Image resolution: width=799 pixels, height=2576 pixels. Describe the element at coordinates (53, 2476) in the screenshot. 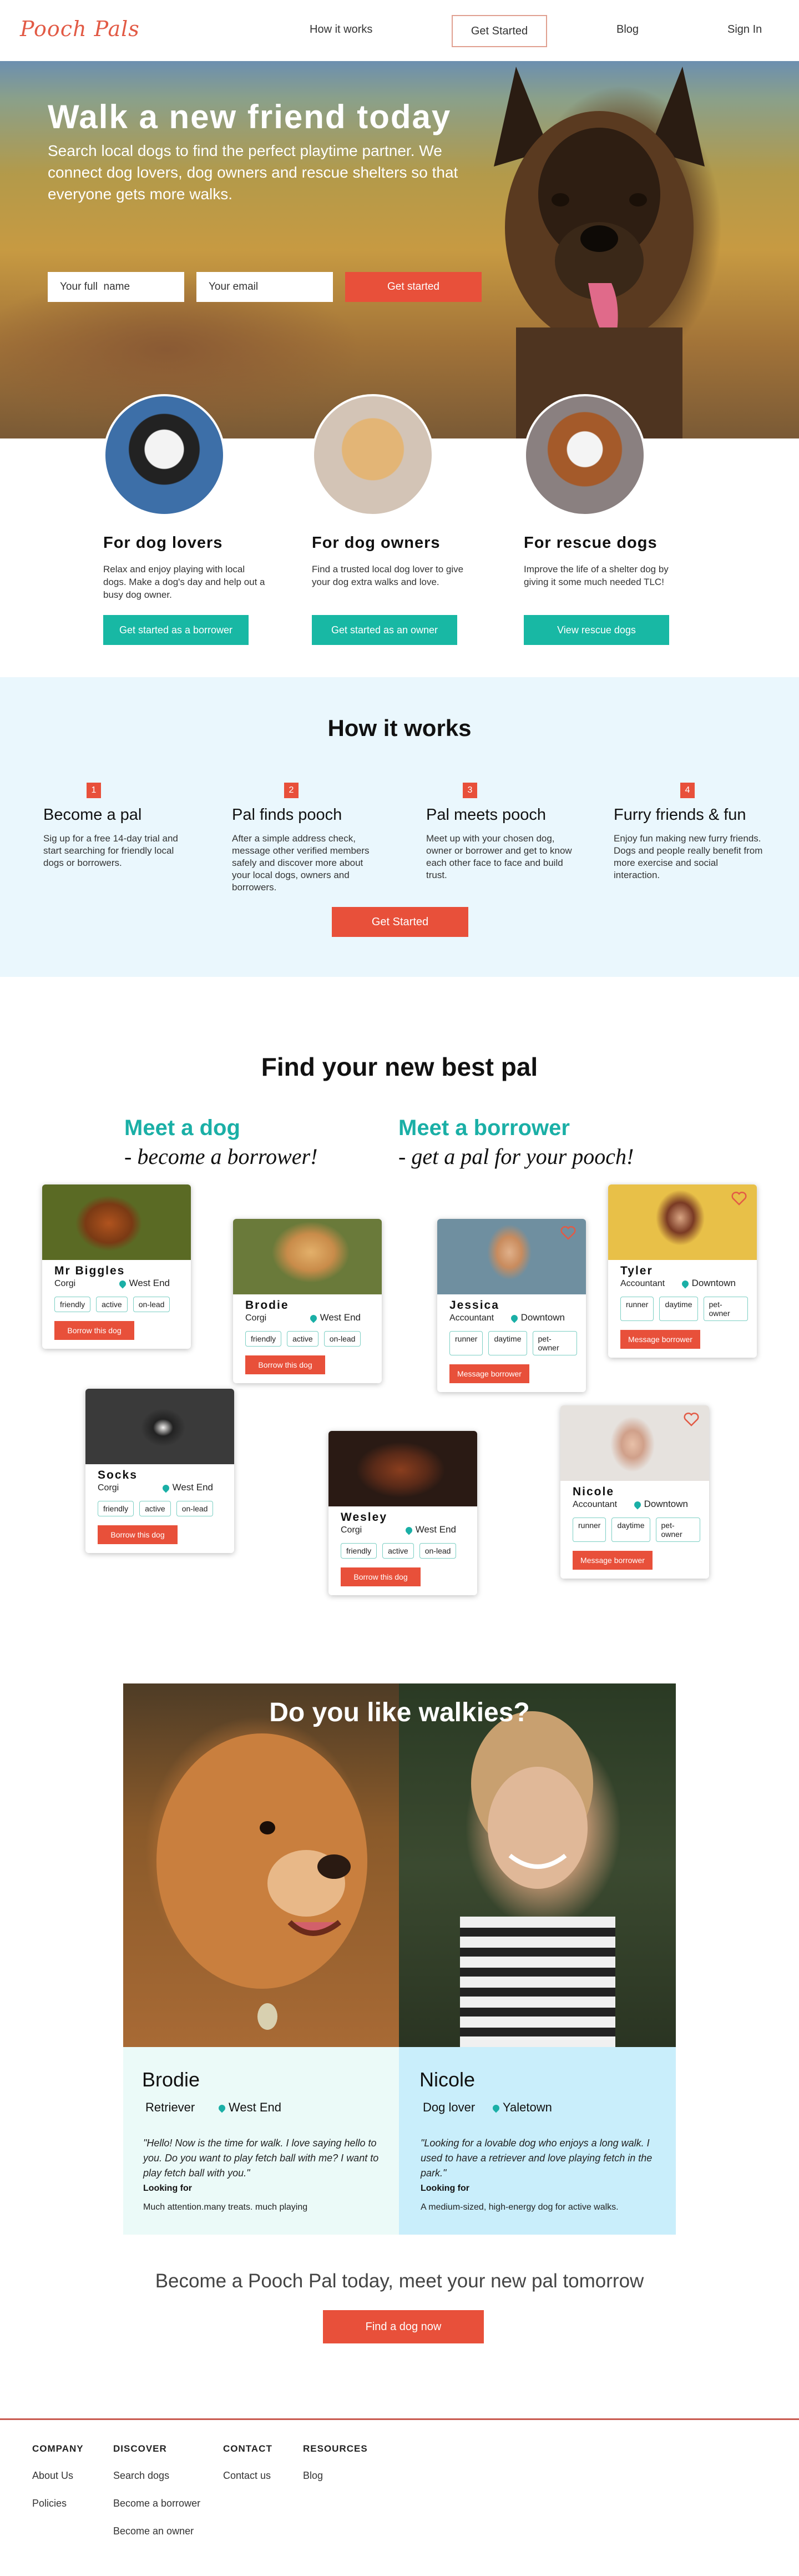

I see `footer-link-about: About Us` at that location.